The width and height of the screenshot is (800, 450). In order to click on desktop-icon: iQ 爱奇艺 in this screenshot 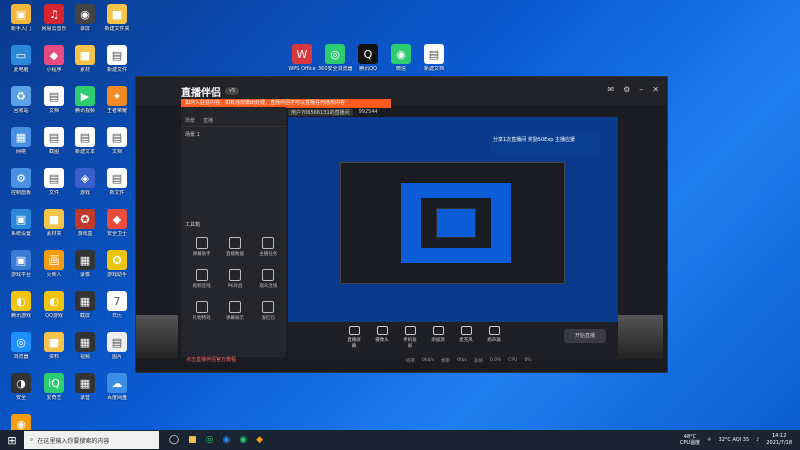, I will do `click(54, 387)`.